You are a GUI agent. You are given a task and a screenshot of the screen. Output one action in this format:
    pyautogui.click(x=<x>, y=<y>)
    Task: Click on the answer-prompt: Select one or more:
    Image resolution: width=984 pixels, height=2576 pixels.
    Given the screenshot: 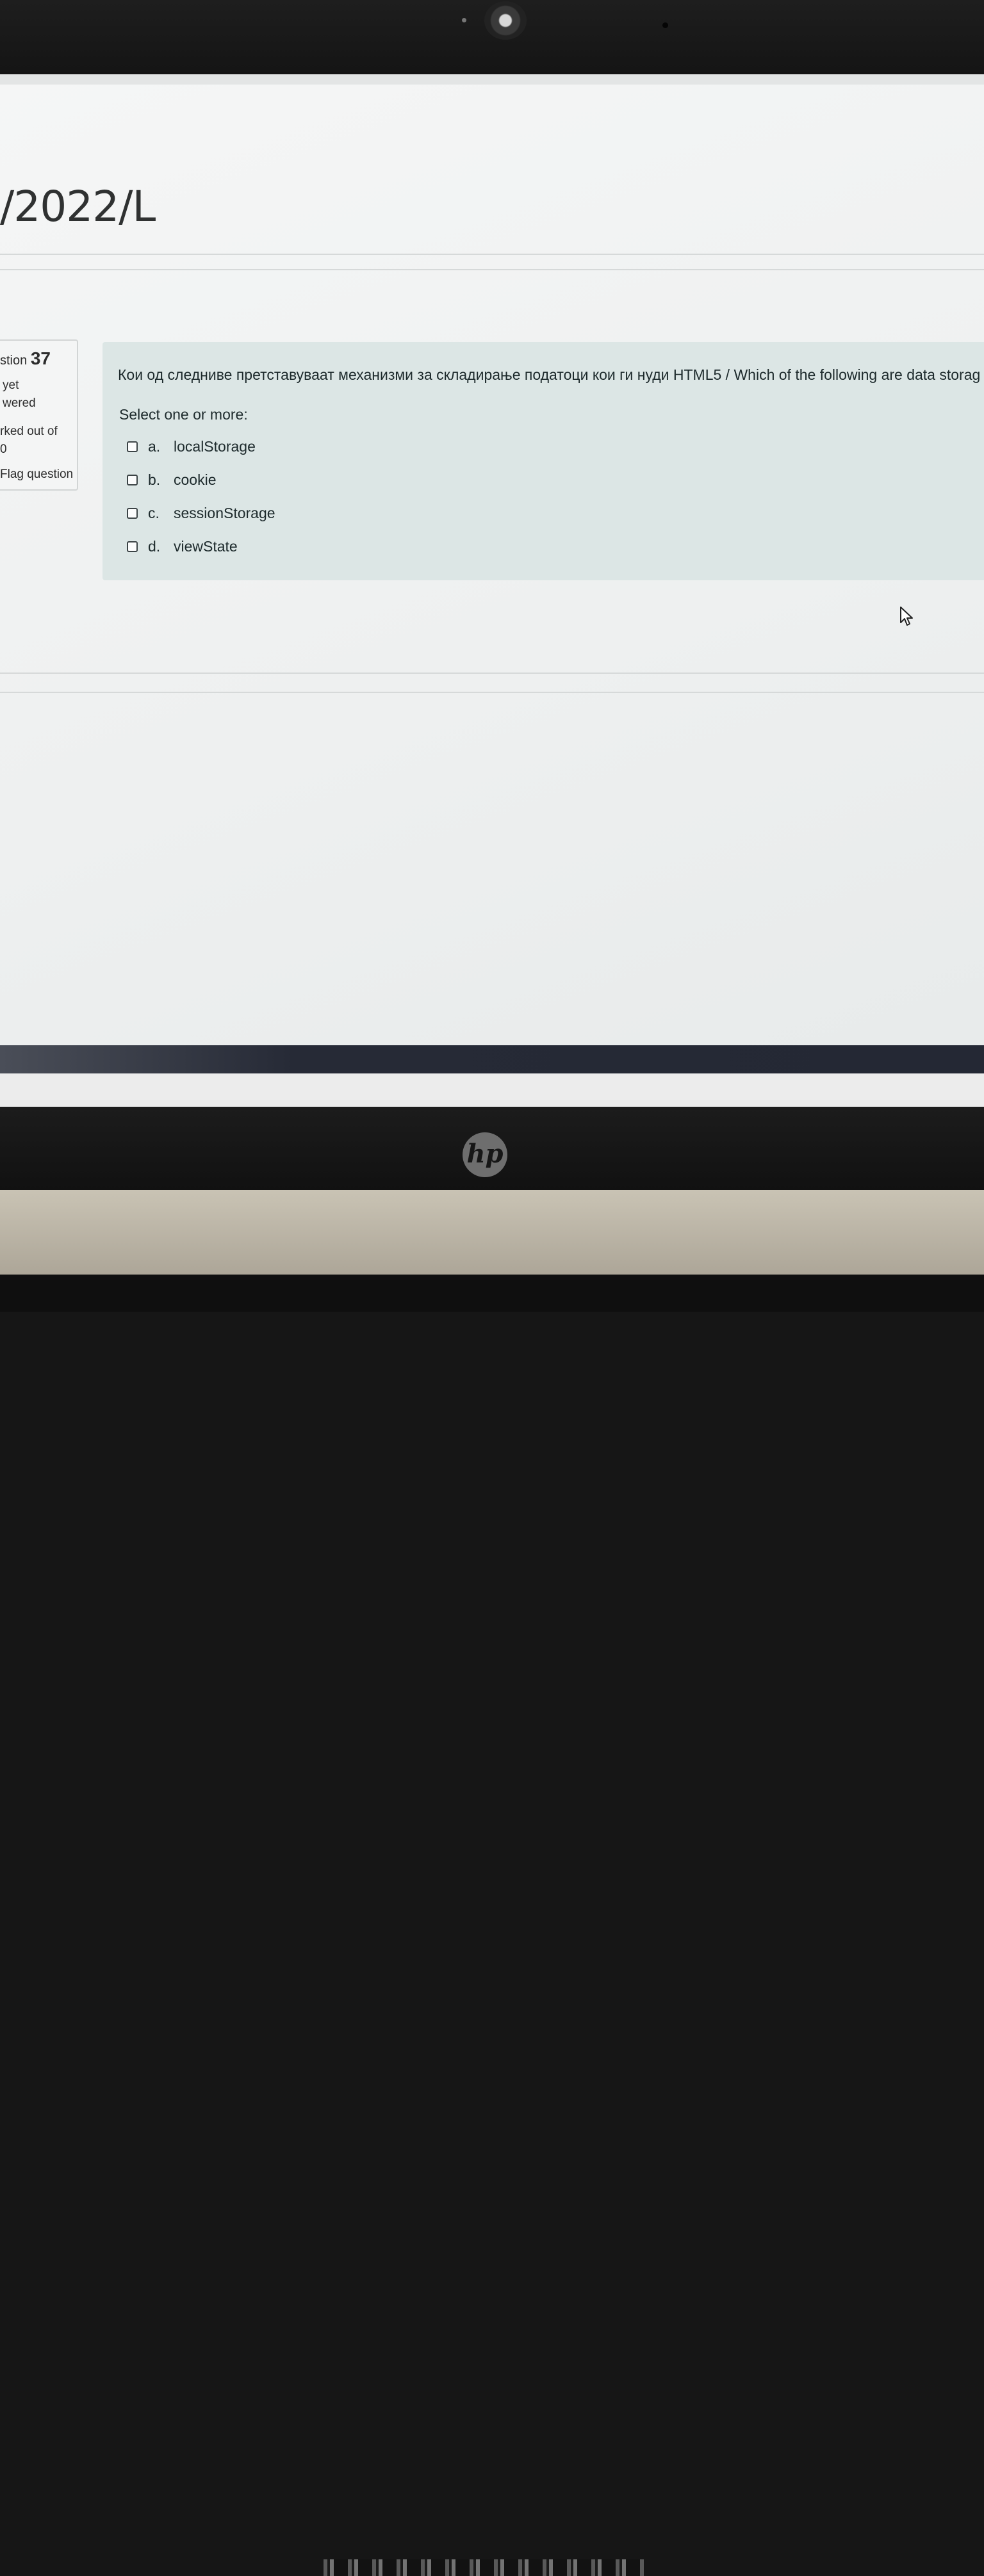 What is the action you would take?
    pyautogui.click(x=183, y=414)
    